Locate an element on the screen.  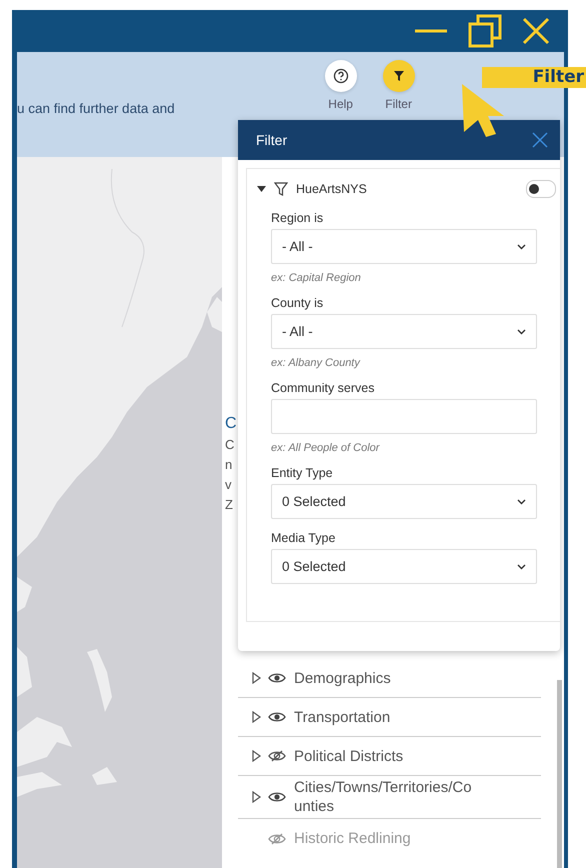
layer-name: Political Districts is located at coordinates (399, 756).